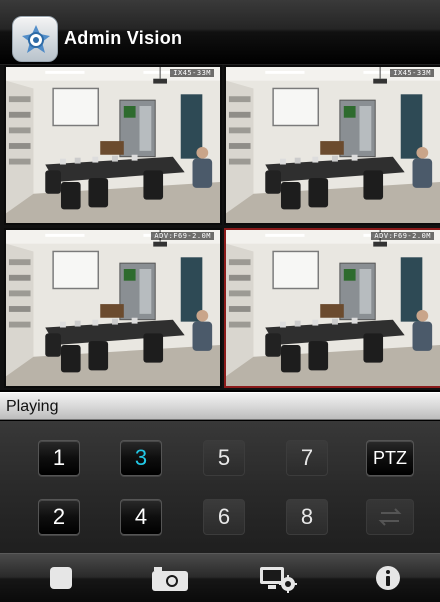 The height and width of the screenshot is (602, 440). Describe the element at coordinates (307, 517) in the screenshot. I see `channel-button-8: 8` at that location.